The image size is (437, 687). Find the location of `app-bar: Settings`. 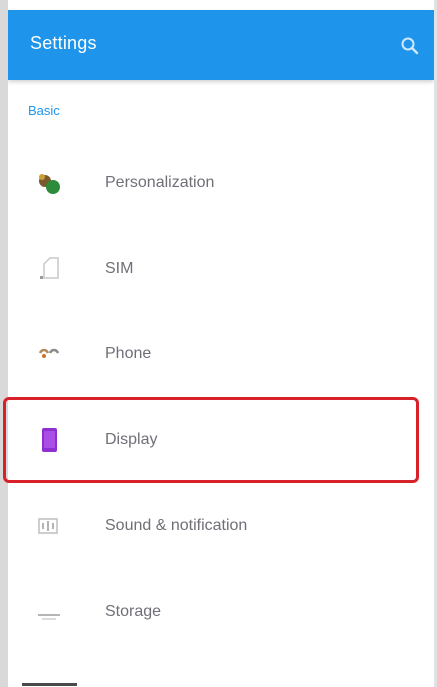

app-bar: Settings is located at coordinates (221, 45).